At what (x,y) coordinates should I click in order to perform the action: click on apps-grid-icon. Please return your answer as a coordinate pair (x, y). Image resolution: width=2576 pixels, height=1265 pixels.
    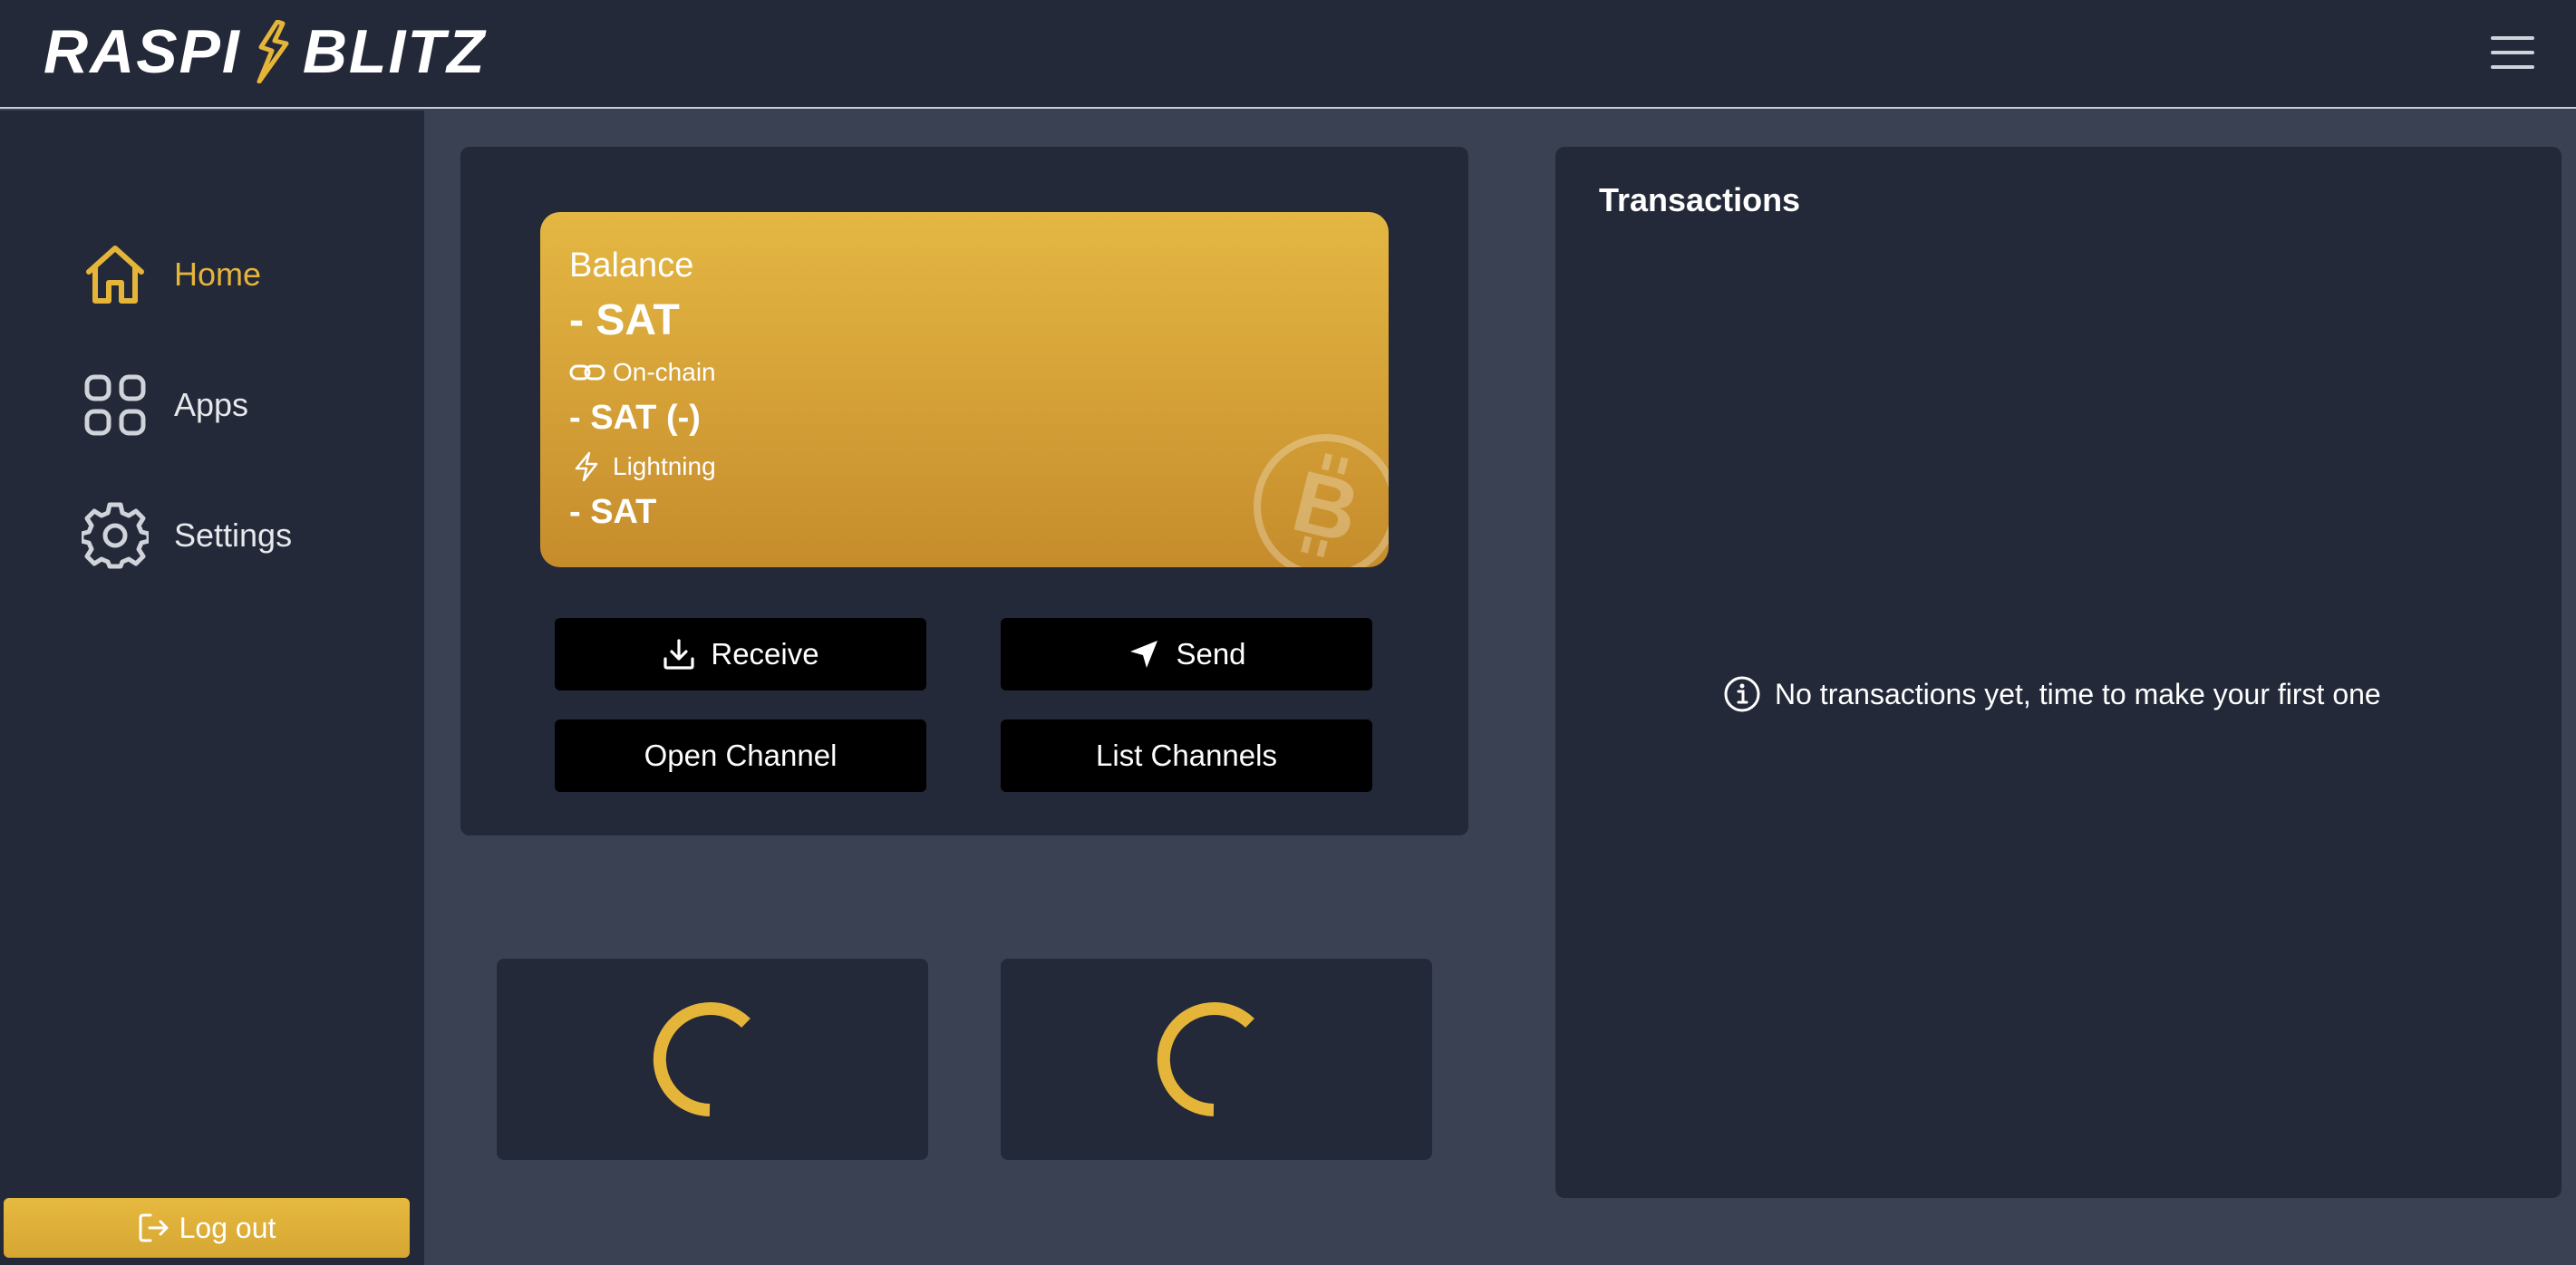
    Looking at the image, I should click on (115, 405).